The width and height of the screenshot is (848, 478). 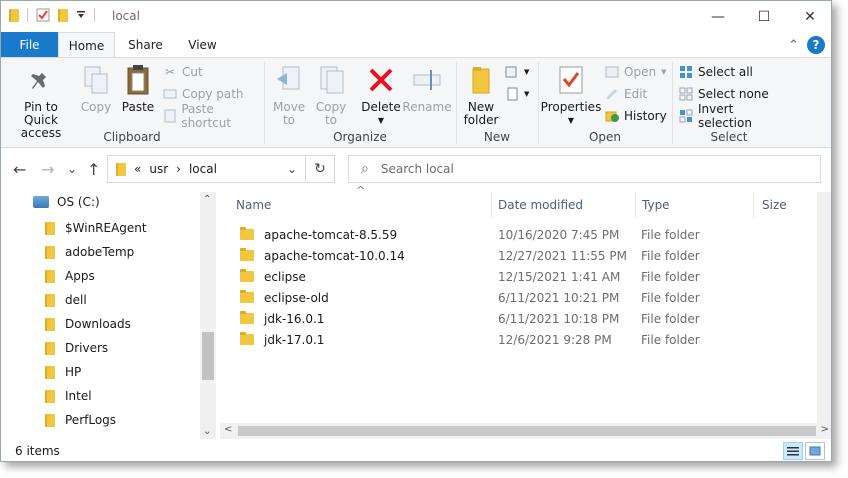 I want to click on file-vertical-scrollbar, so click(x=824, y=307).